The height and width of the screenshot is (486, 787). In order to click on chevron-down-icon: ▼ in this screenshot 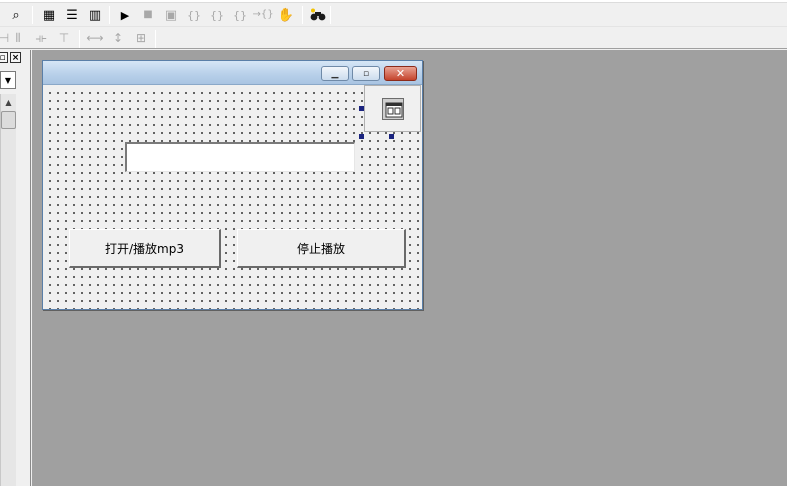, I will do `click(8, 80)`.